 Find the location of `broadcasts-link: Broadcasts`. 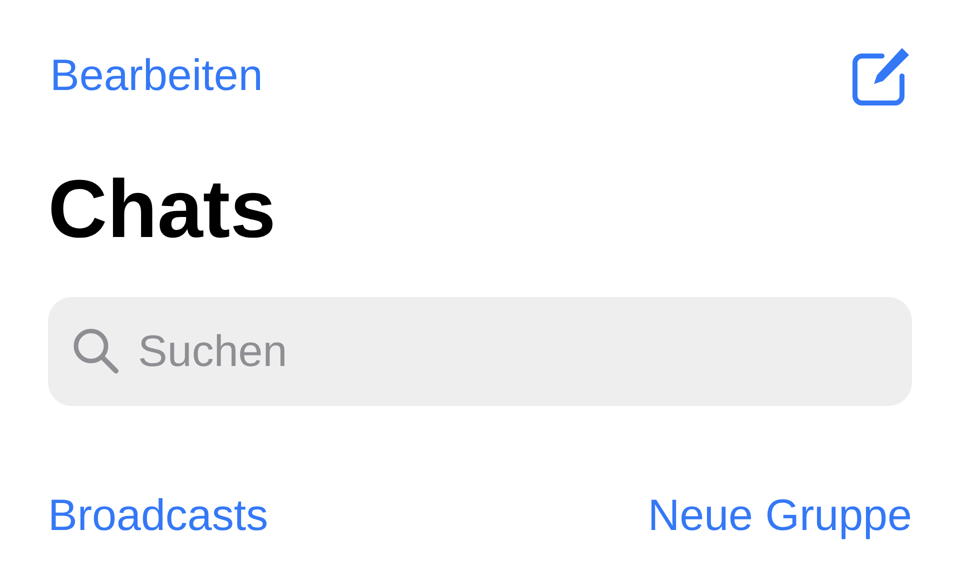

broadcasts-link: Broadcasts is located at coordinates (158, 516).